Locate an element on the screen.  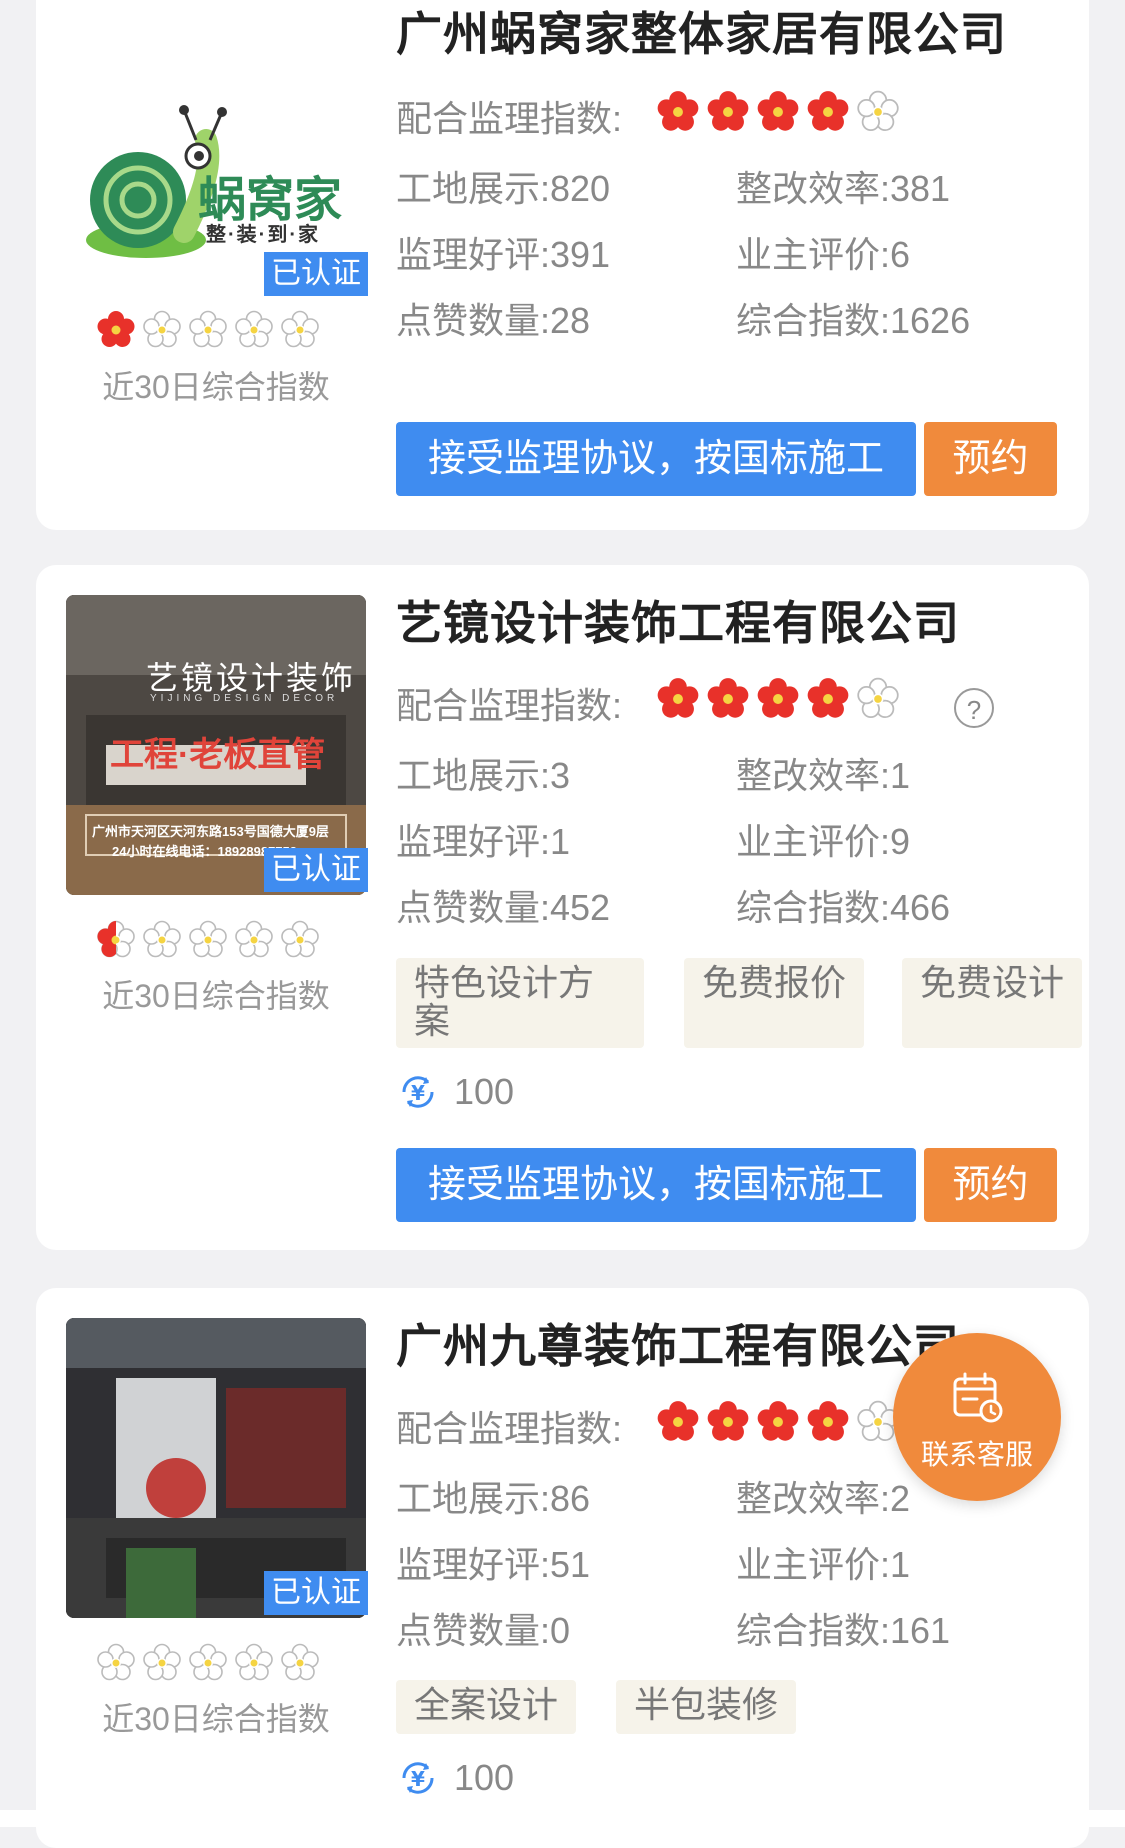
stat-owner: 业主评价:1 is located at coordinates (823, 1564).